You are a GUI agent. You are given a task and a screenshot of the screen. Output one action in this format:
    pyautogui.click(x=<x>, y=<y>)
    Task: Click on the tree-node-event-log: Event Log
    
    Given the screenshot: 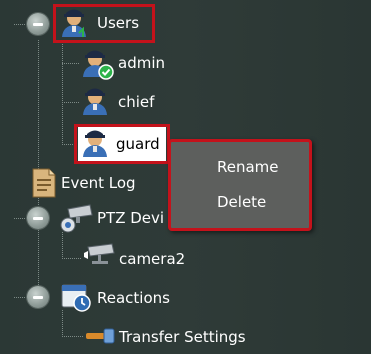 What is the action you would take?
    pyautogui.click(x=98, y=183)
    